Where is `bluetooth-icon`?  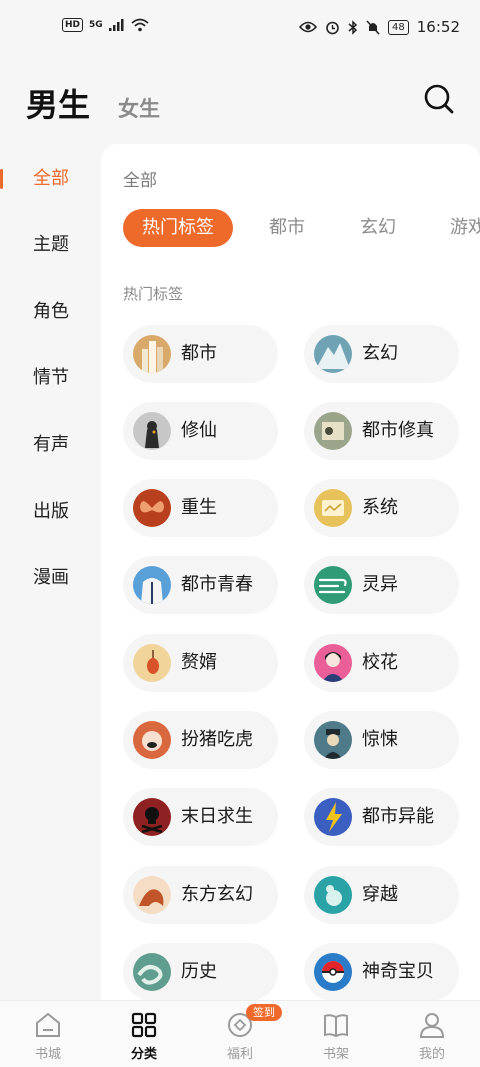 bluetooth-icon is located at coordinates (353, 27).